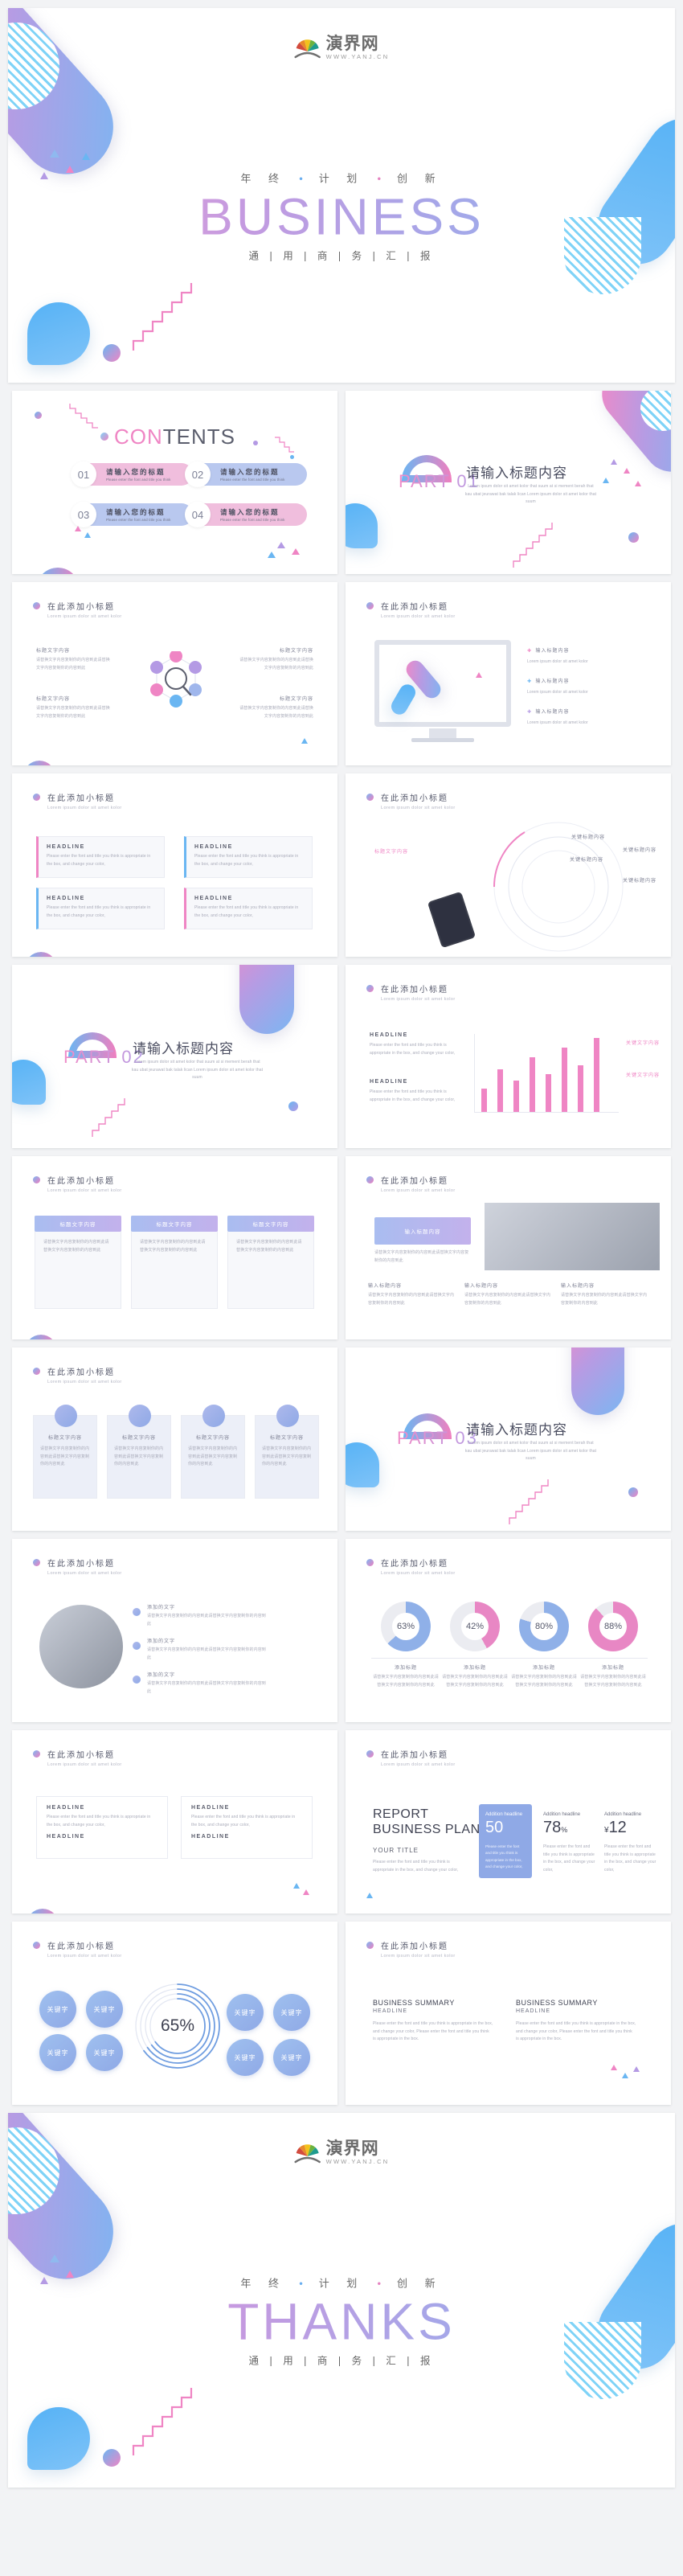 This screenshot has width=683, height=2576. Describe the element at coordinates (643, 1075) in the screenshot. I see `bar-legend-label: 关键文字内容` at that location.